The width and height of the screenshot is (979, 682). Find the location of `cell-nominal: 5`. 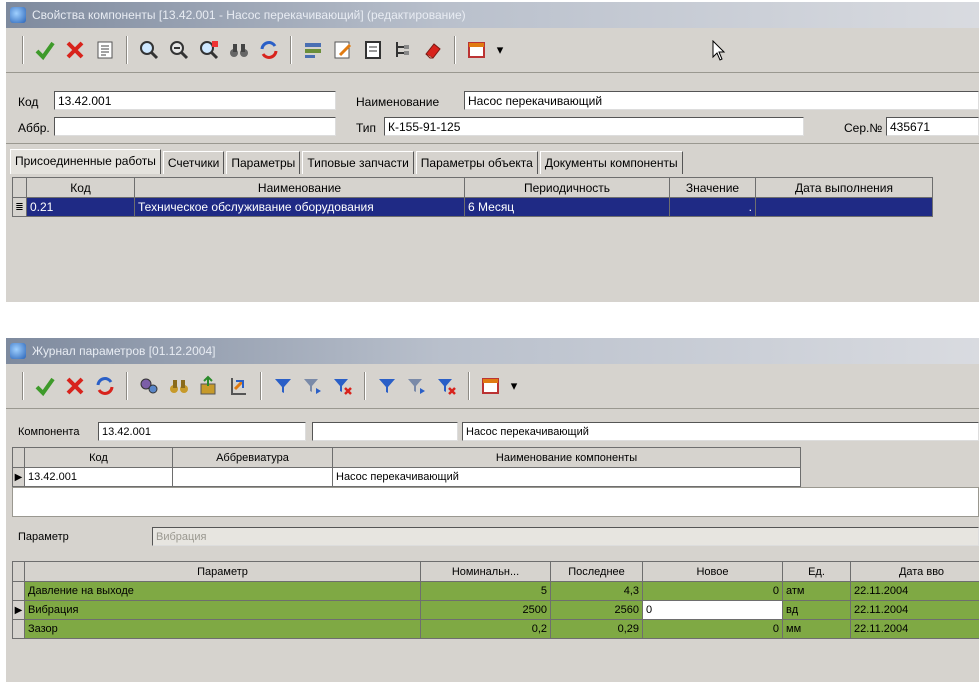

cell-nominal: 5 is located at coordinates (485, 591).